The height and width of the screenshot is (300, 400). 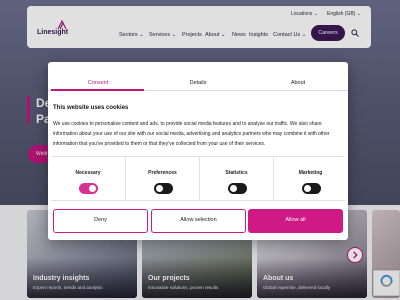 I want to click on active-tab-indicator, so click(x=97, y=90).